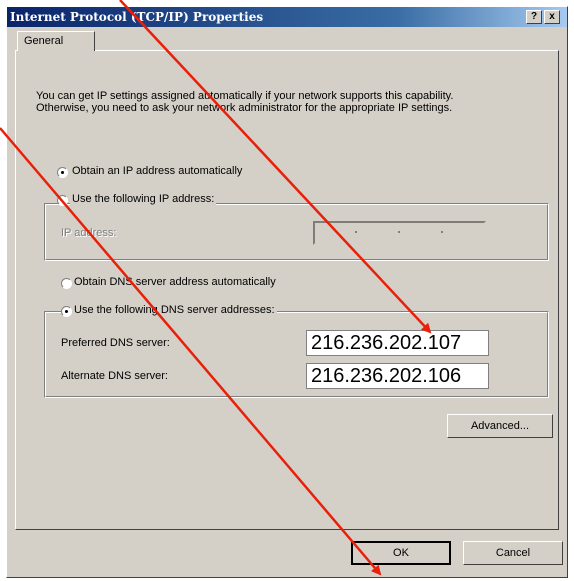  What do you see at coordinates (44, 41) in the screenshot?
I see `tab-general-label: General` at bounding box center [44, 41].